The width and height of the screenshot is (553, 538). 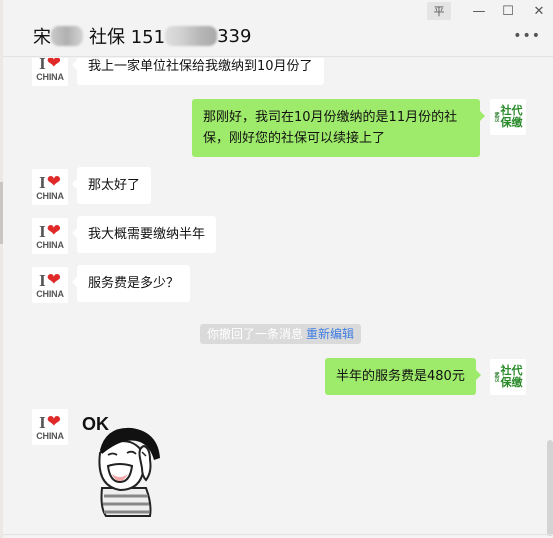 I want to click on re-edit-link: 重新编辑, so click(x=330, y=334).